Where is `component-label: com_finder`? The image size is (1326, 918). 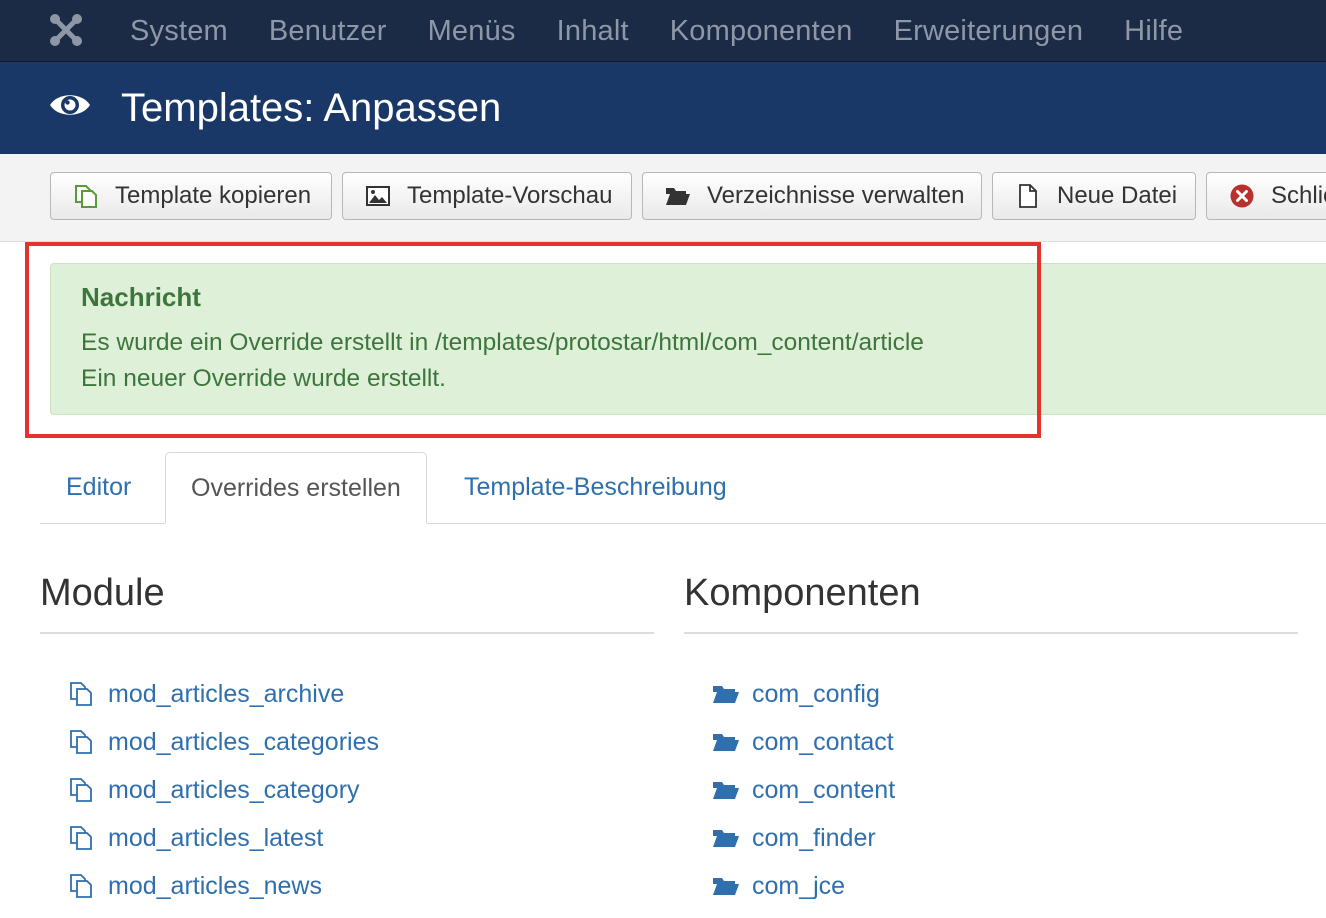 component-label: com_finder is located at coordinates (814, 837).